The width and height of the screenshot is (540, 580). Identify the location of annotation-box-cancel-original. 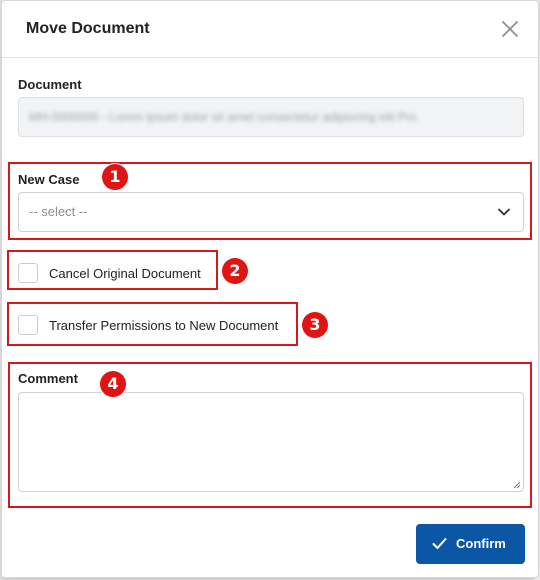
(112, 270).